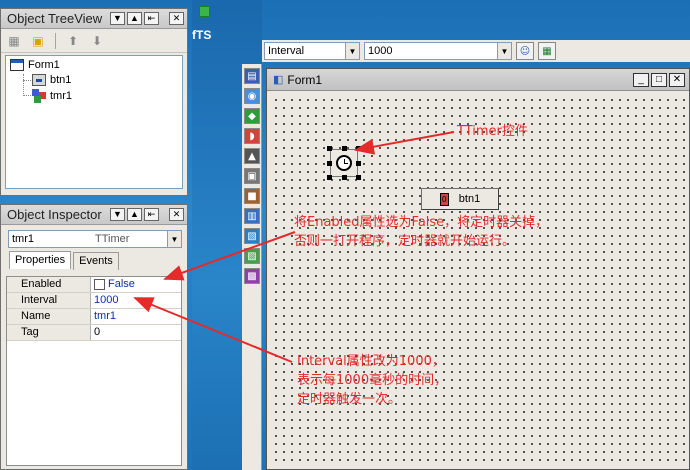 This screenshot has height=470, width=690. What do you see at coordinates (252, 176) in the screenshot?
I see `palette-icon: ▣` at bounding box center [252, 176].